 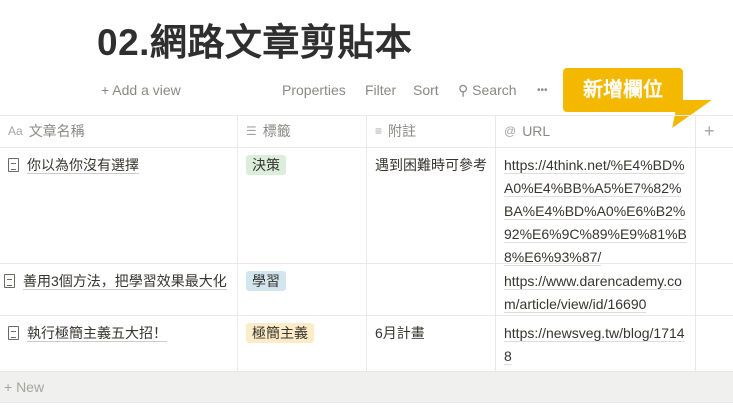 I want to click on column-header-url: @ URL, so click(x=596, y=131).